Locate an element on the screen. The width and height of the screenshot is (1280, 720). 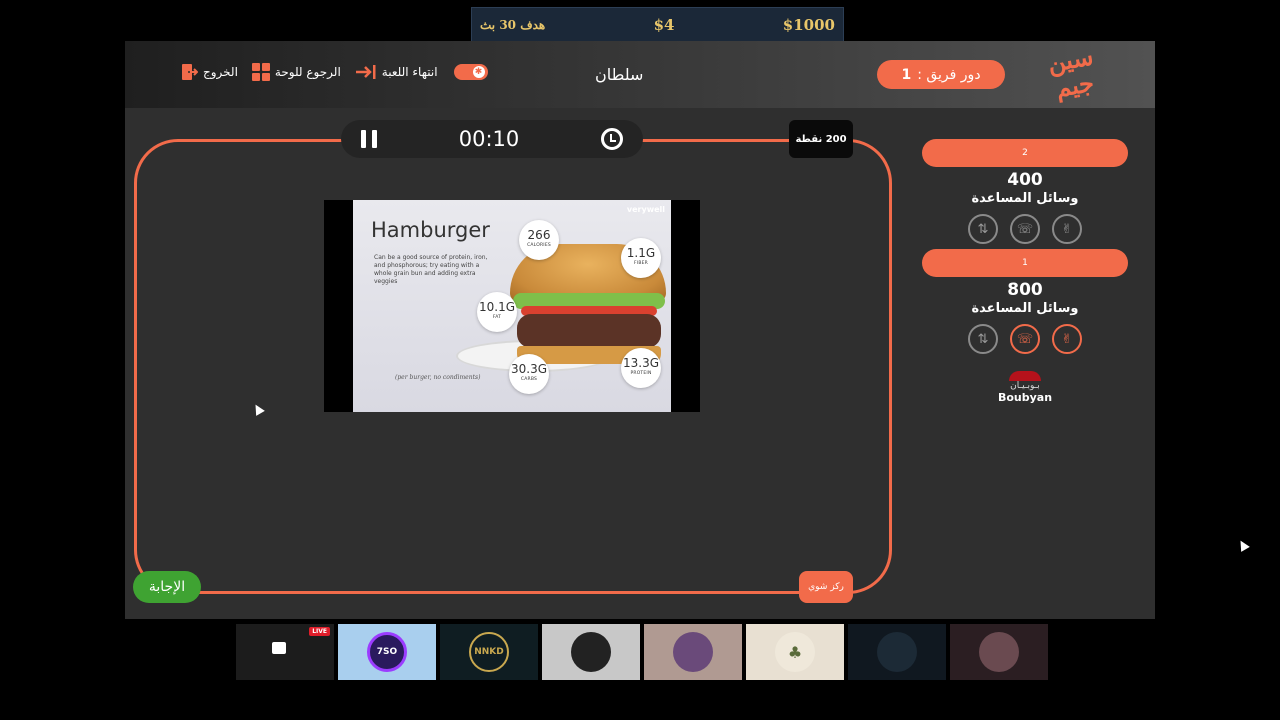
pause-icon is located at coordinates (369, 139).